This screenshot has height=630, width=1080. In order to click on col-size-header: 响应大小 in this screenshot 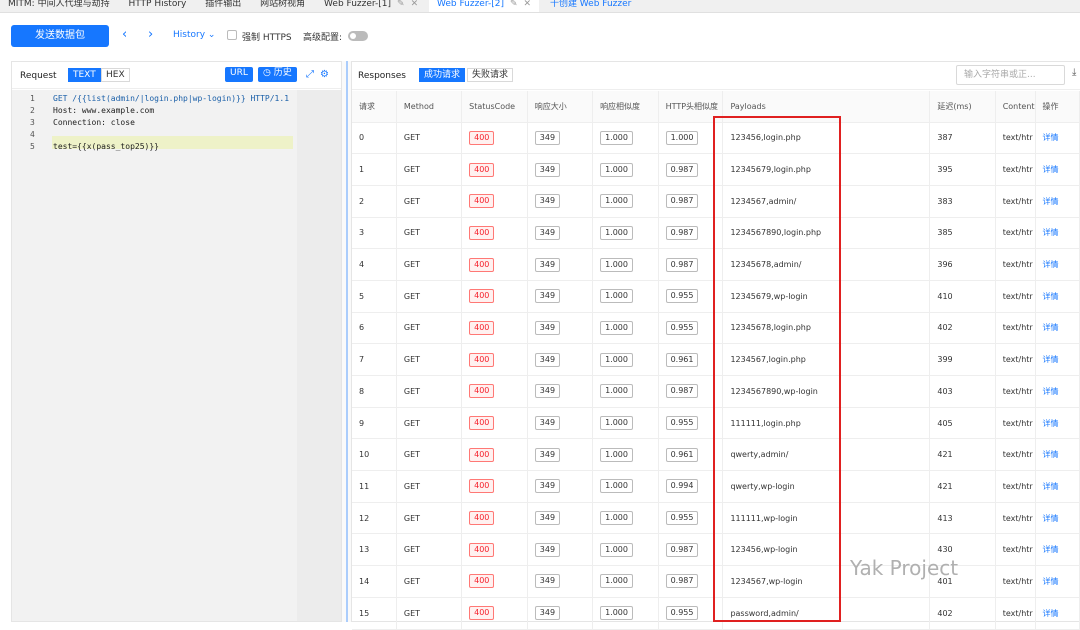, I will do `click(560, 107)`.